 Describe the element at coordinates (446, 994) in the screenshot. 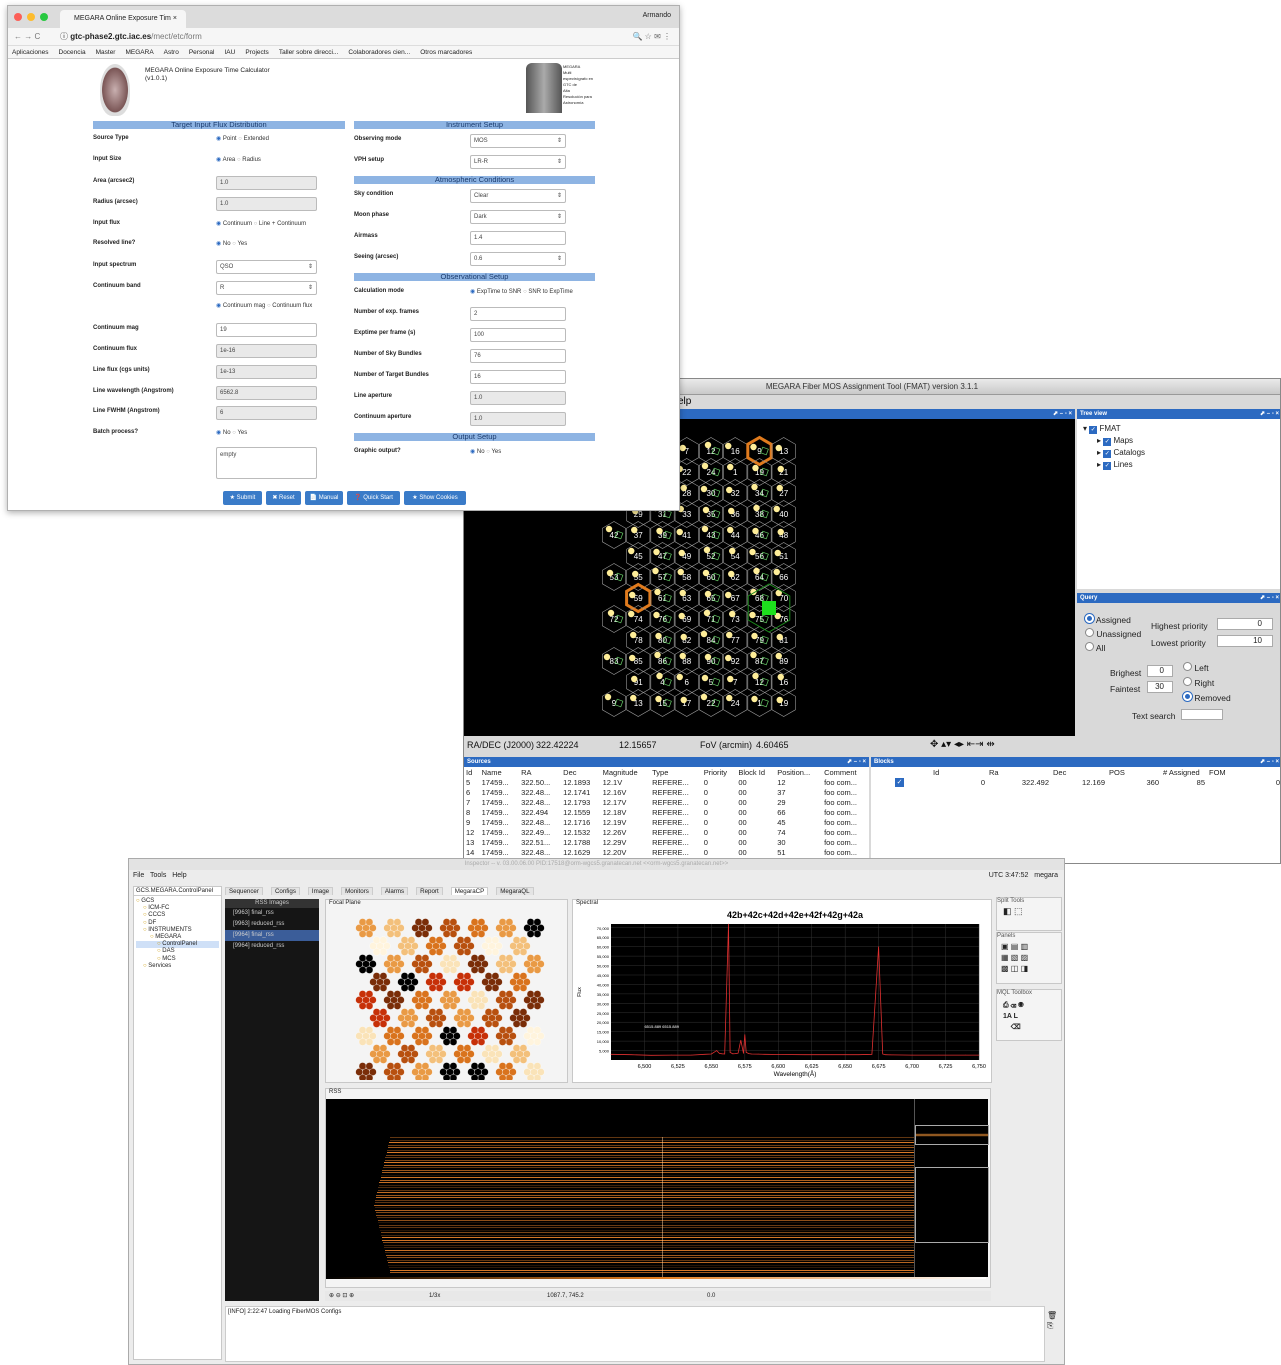

I see `focal-plane-image` at that location.